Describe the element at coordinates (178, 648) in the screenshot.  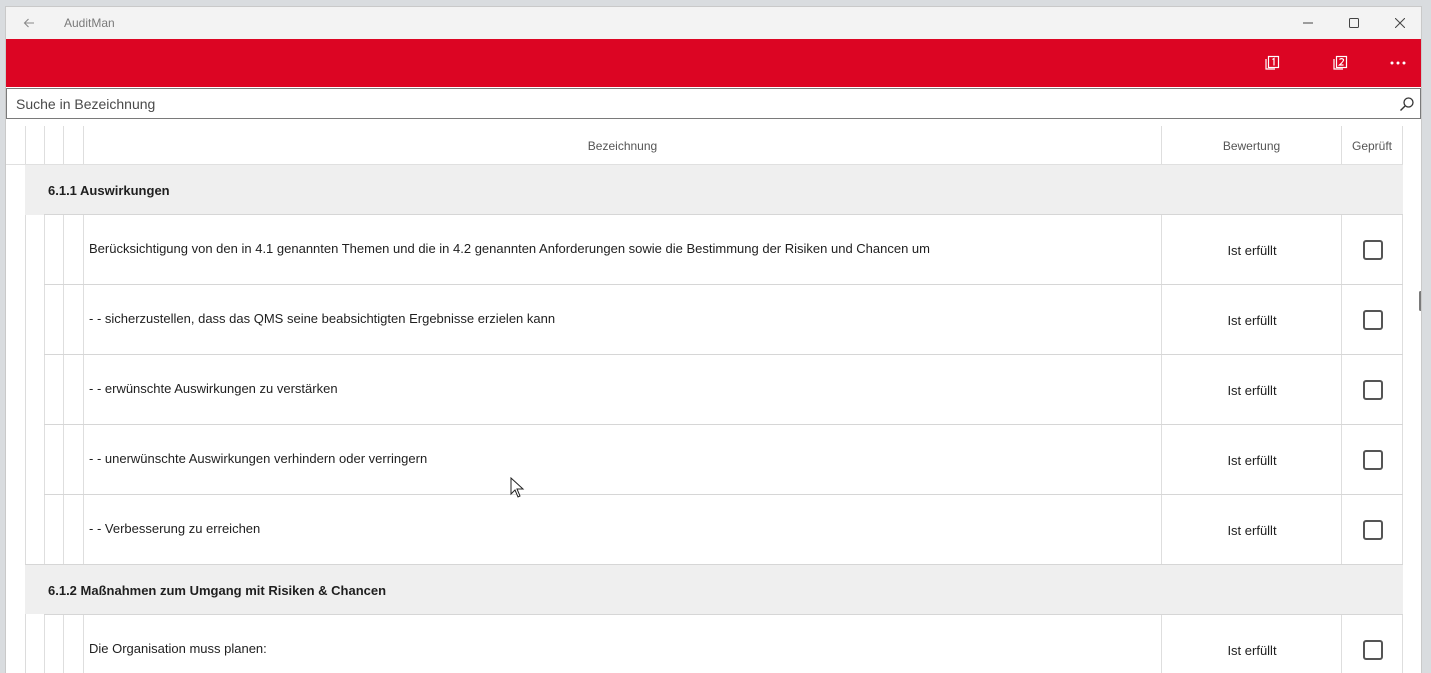
I see `row-description: Die Organisation muss planen:` at that location.